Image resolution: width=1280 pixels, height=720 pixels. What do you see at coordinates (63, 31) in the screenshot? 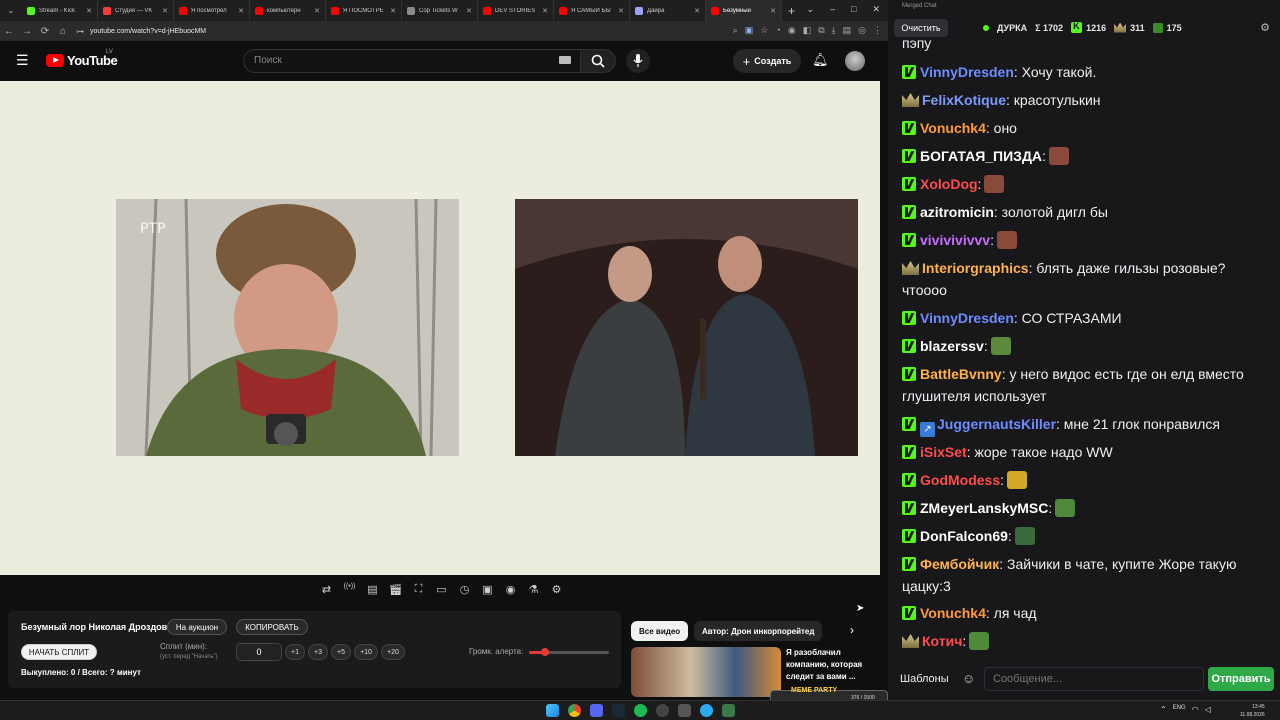
I see `home-icon: ⌂` at bounding box center [63, 31].